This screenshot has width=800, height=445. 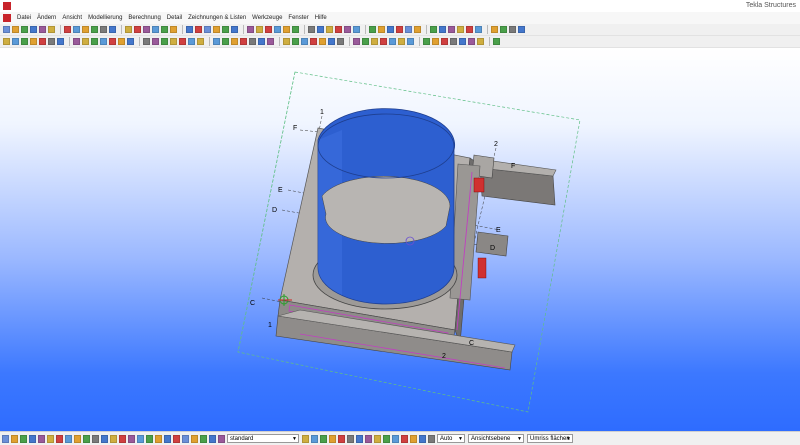 I want to click on filter-select: standard ▼, so click(x=263, y=438).